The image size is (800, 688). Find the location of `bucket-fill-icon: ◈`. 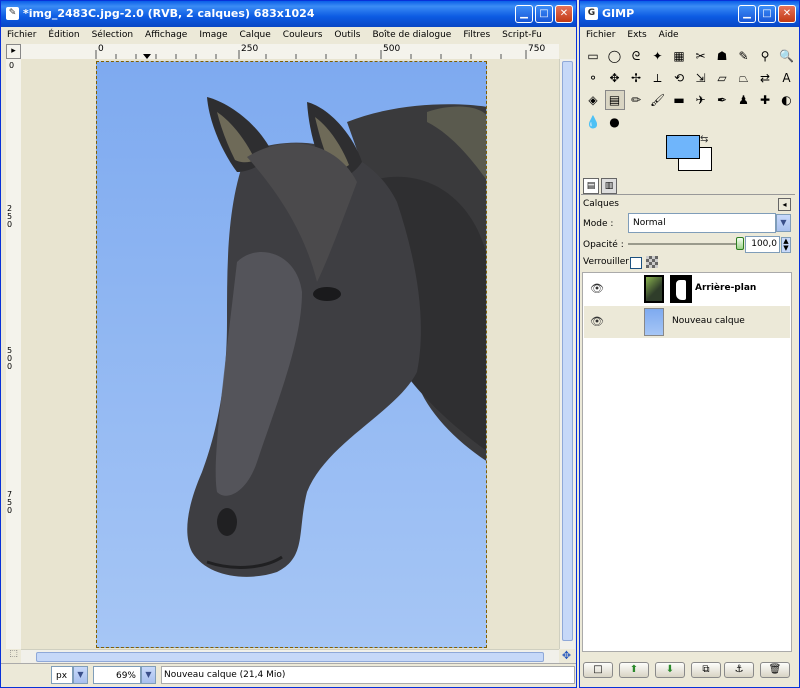

bucket-fill-icon: ◈ is located at coordinates (593, 100).